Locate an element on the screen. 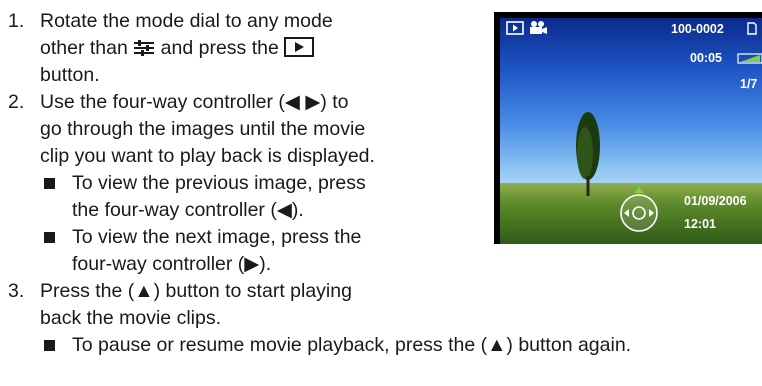  playback-mode-icon is located at coordinates (515, 28).